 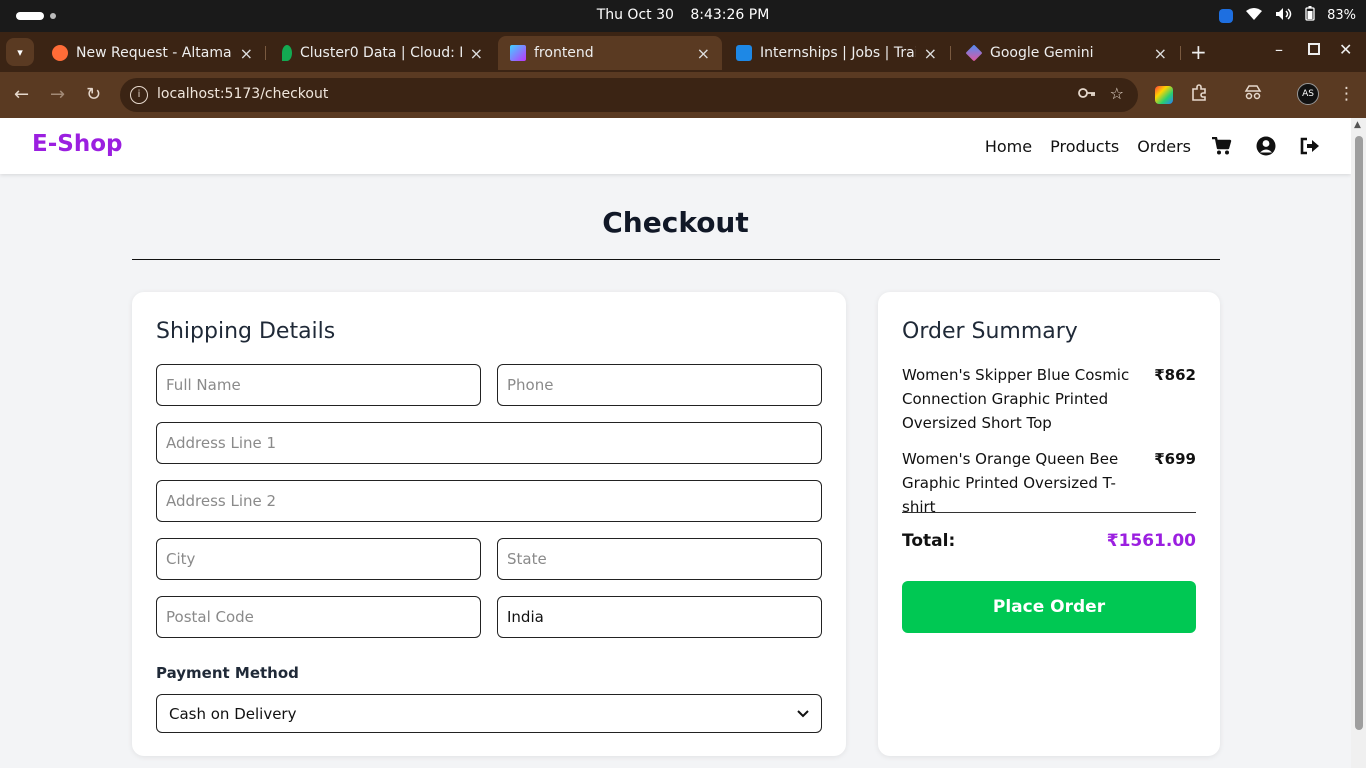 I want to click on browser-tab-mongodb: Cluster0 Data | Cloud: MongoDB ×, so click(x=382, y=53).